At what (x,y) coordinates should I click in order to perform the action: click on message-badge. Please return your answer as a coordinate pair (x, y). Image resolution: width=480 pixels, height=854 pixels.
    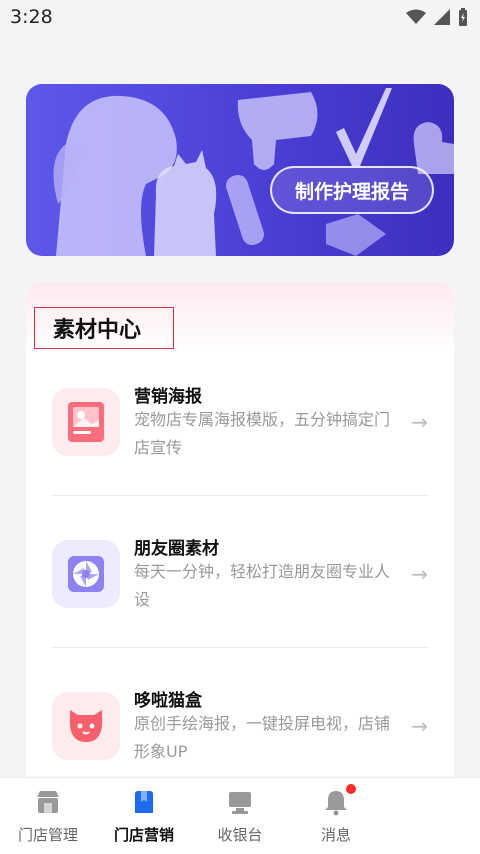
    Looking at the image, I should click on (351, 789).